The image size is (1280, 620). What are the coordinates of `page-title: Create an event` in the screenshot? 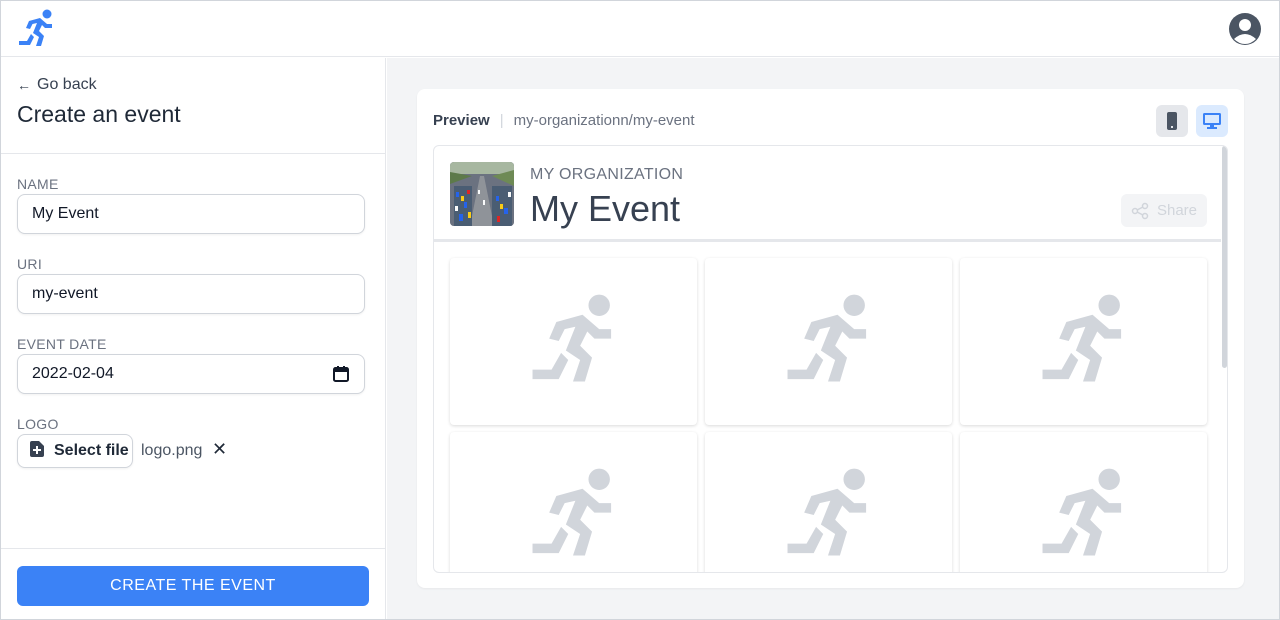 It's located at (99, 114).